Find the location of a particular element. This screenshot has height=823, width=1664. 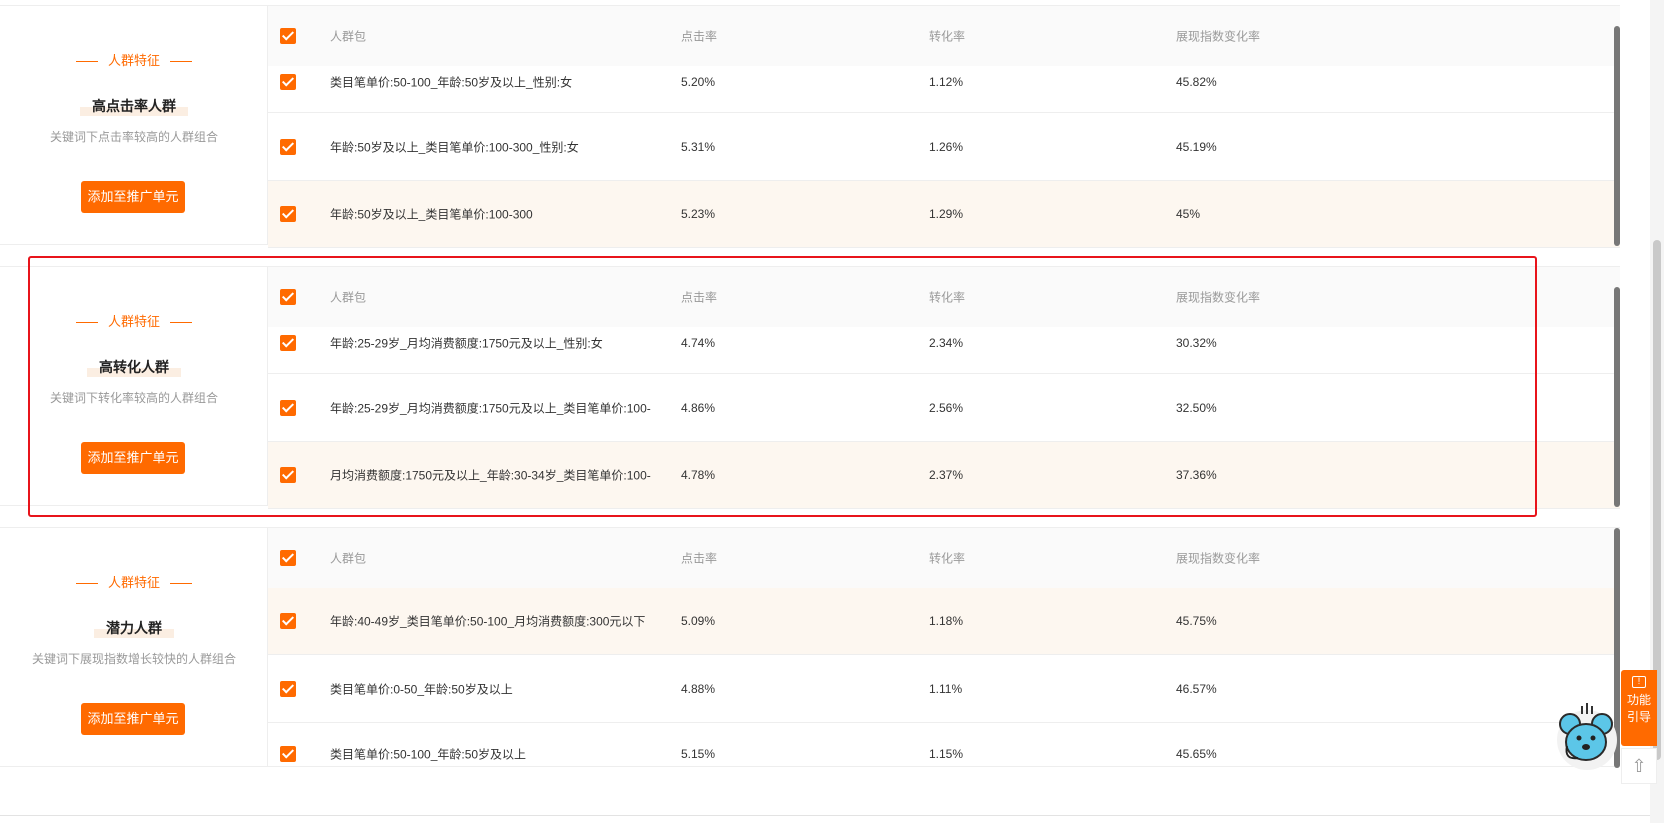

cell-cvr: 1.18% is located at coordinates (946, 621).